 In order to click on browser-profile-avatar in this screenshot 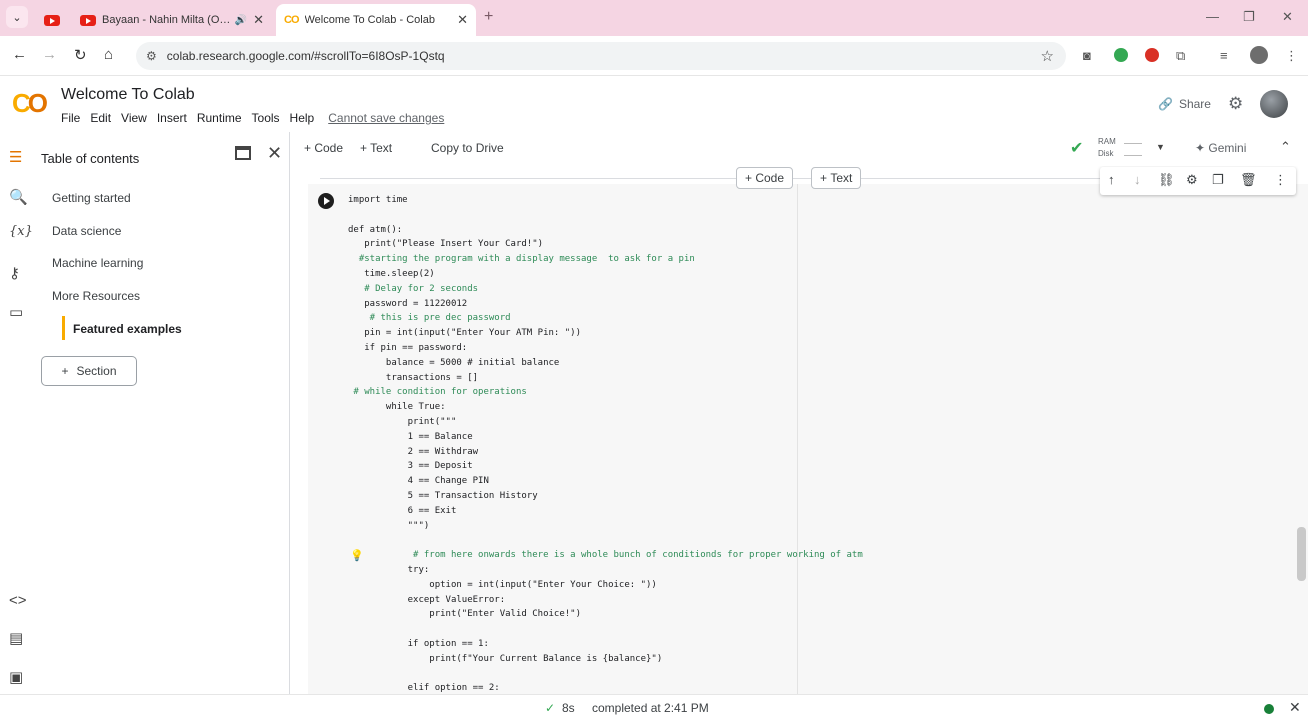, I will do `click(1259, 55)`.